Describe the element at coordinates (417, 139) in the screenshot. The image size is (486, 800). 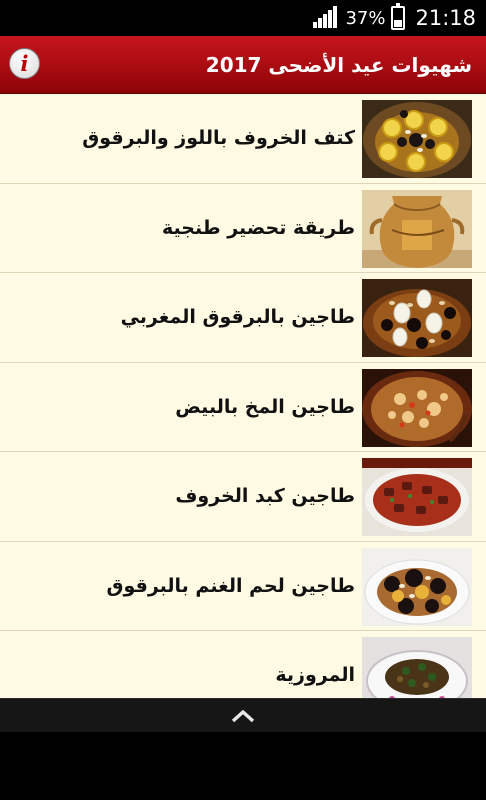
I see `lamb-shoulder-almond-prune-photo` at that location.